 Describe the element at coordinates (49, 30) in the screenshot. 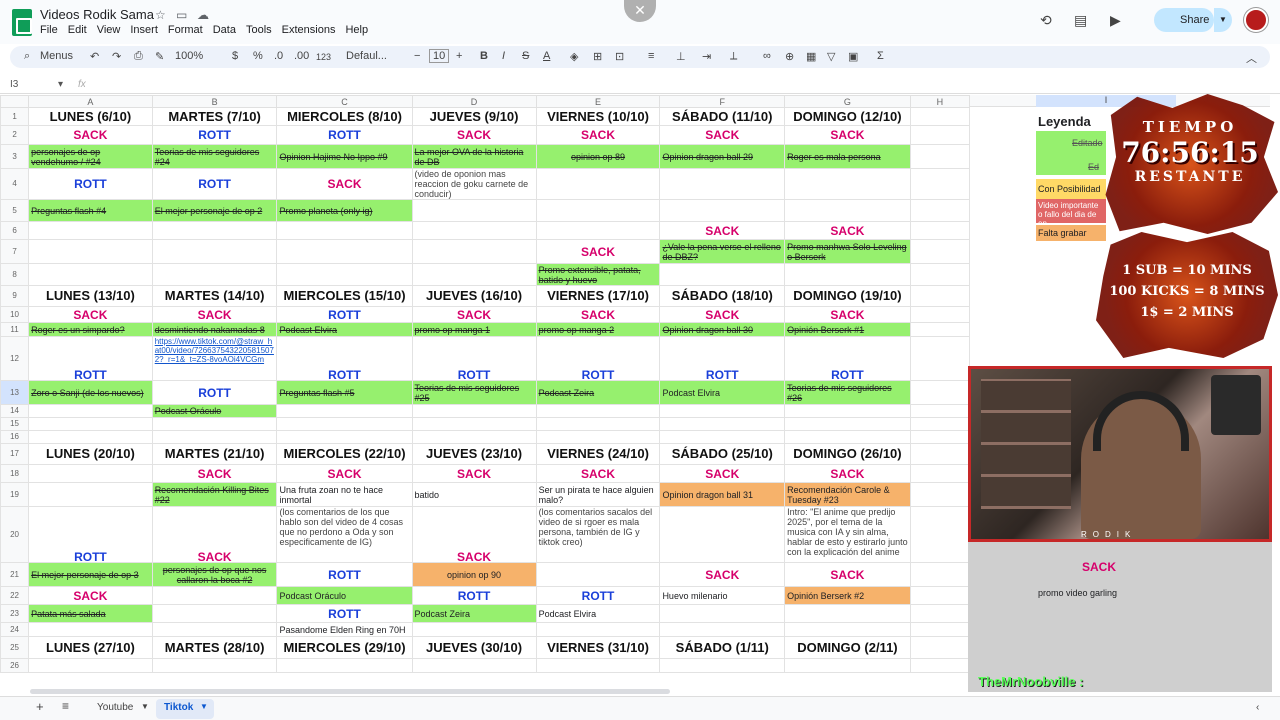

I see `menu-file: File` at that location.